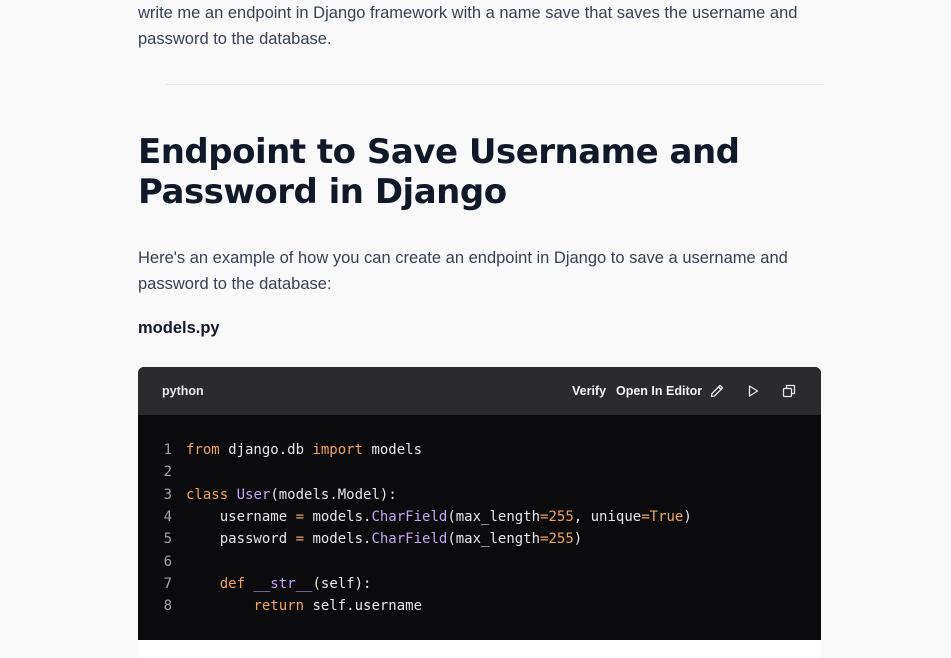 Image resolution: width=951 pixels, height=658 pixels. What do you see at coordinates (167, 516) in the screenshot?
I see `line-number: 4` at bounding box center [167, 516].